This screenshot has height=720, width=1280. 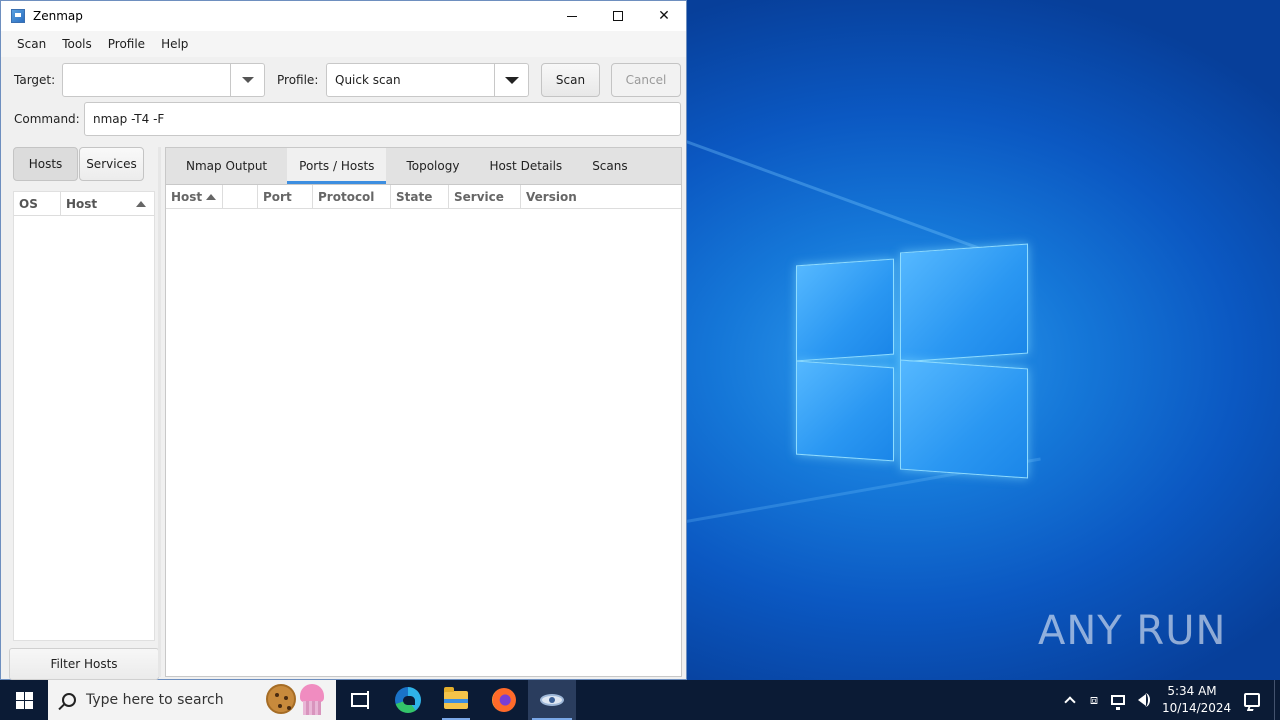 What do you see at coordinates (84, 416) in the screenshot?
I see `host-list: OS Host` at bounding box center [84, 416].